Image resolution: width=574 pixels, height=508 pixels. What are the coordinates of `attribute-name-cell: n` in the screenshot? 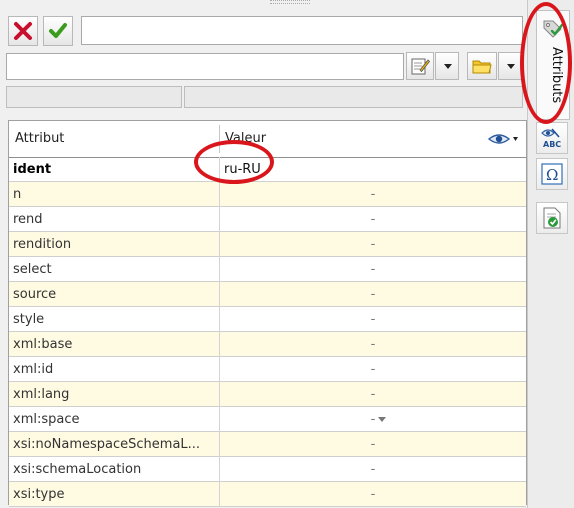 It's located at (17, 194).